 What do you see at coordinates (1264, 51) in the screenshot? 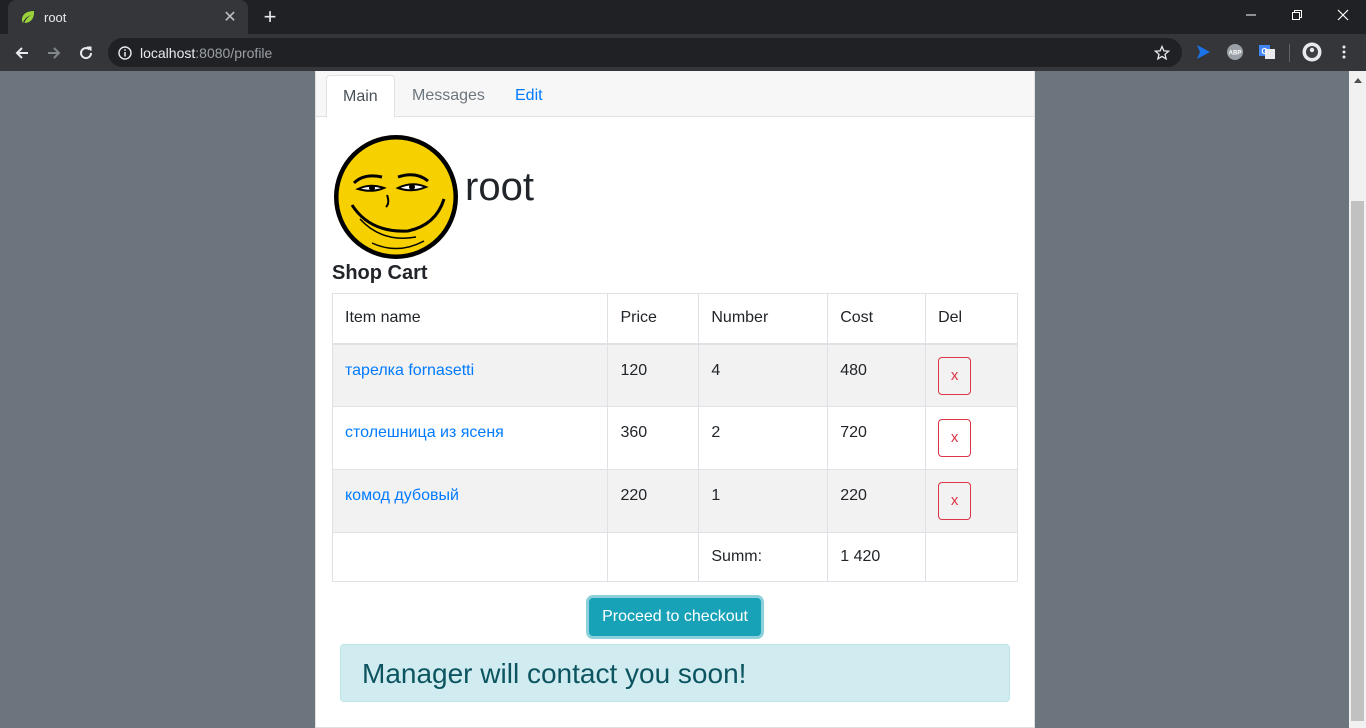
I see `svg-text: G` at bounding box center [1264, 51].